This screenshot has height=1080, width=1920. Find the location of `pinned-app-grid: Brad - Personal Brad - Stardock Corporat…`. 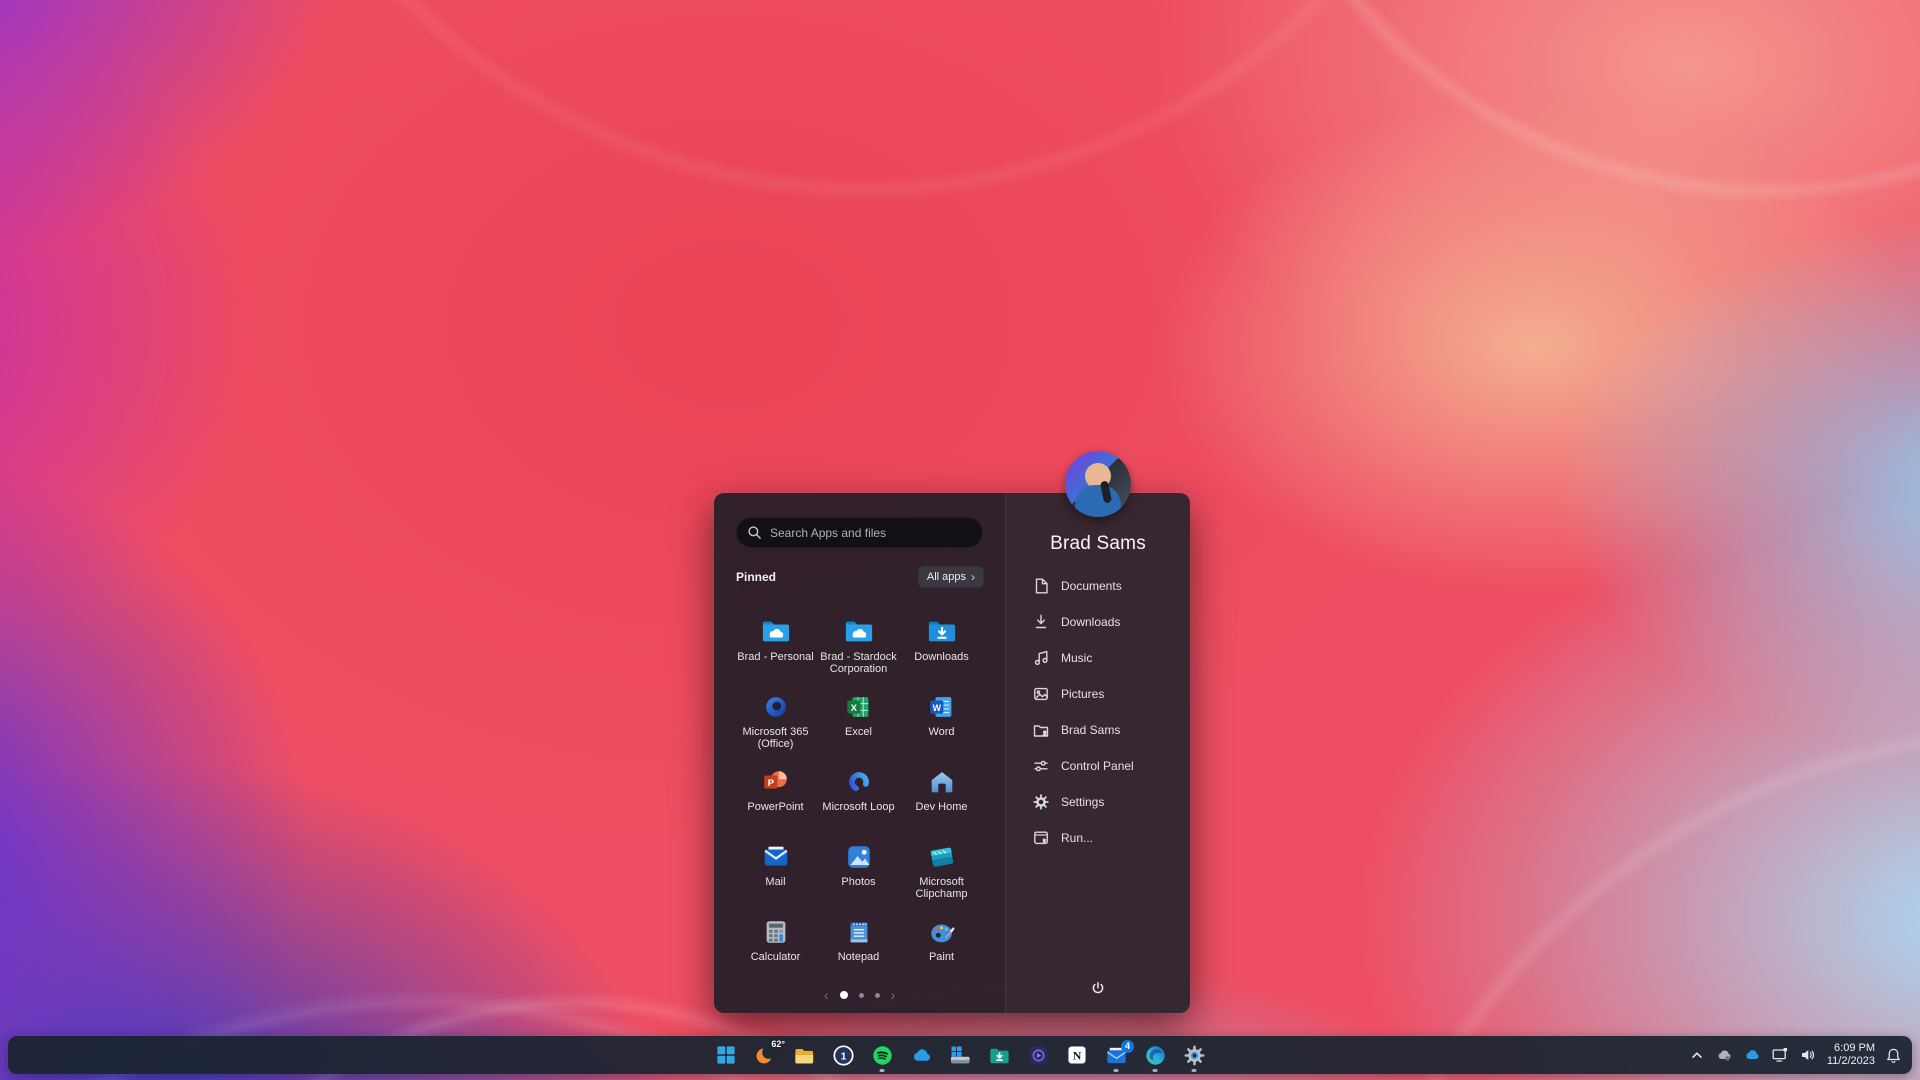

pinned-app-grid: Brad - Personal Brad - Stardock Corporat… is located at coordinates (858, 804).